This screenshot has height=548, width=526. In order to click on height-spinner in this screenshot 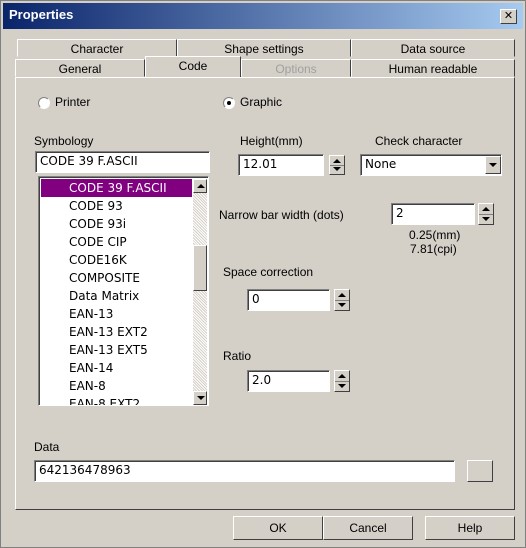, I will do `click(337, 165)`.